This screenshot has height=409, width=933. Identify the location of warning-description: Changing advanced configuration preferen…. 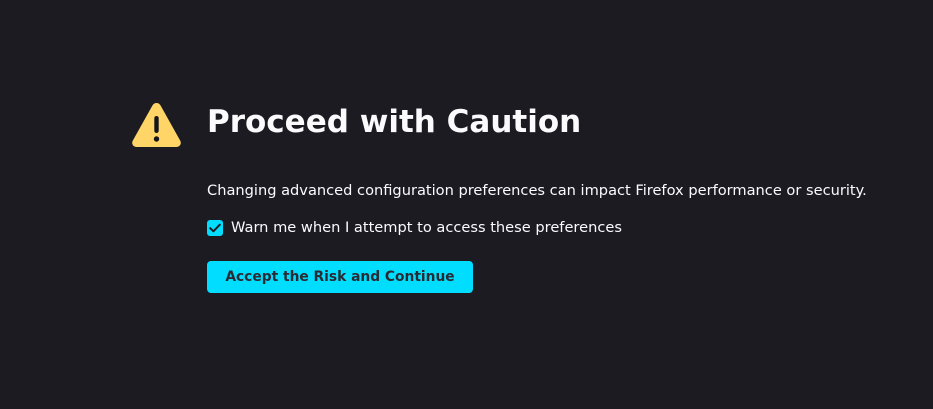
(537, 190).